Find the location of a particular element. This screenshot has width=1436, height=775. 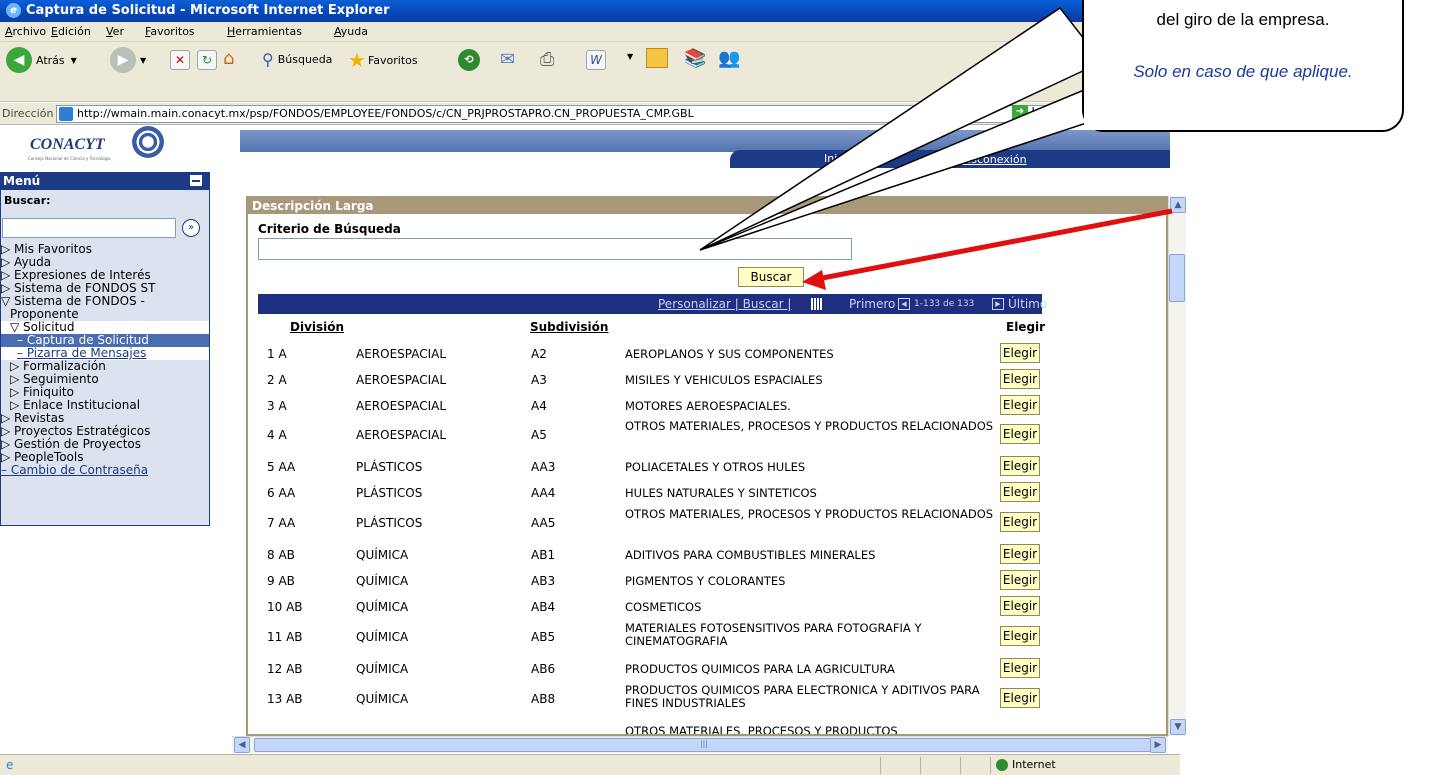

red-arrow-head-icon is located at coordinates (814, 280).